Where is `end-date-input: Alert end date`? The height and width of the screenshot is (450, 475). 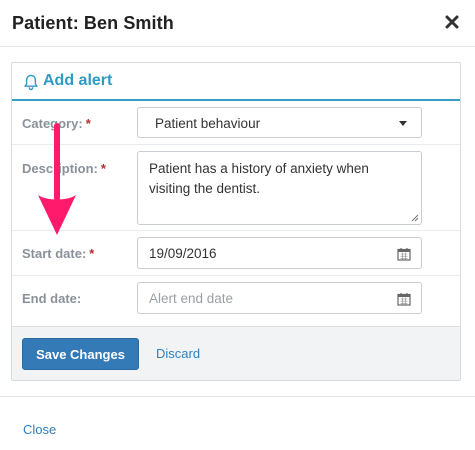
end-date-input: Alert end date is located at coordinates (279, 298).